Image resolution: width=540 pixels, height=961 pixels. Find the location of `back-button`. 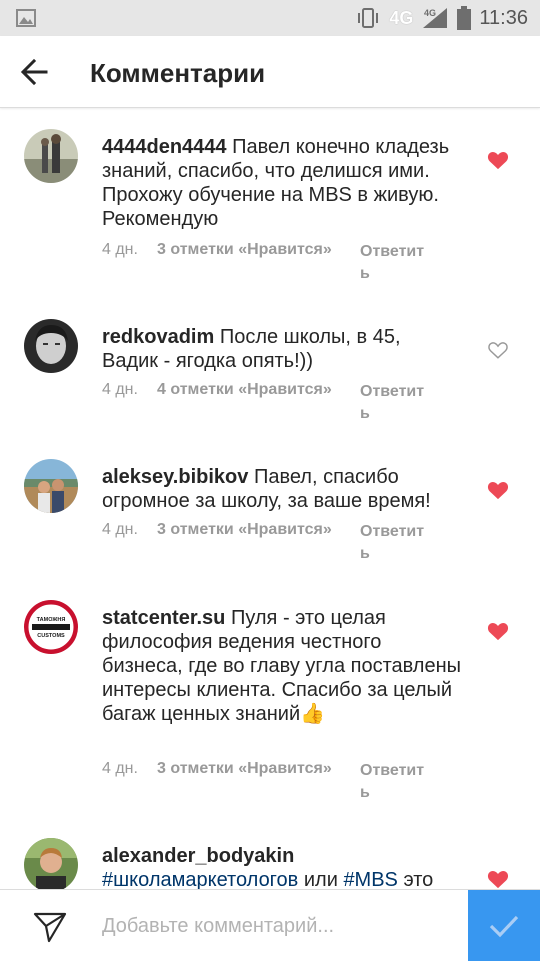

back-button is located at coordinates (34, 72).